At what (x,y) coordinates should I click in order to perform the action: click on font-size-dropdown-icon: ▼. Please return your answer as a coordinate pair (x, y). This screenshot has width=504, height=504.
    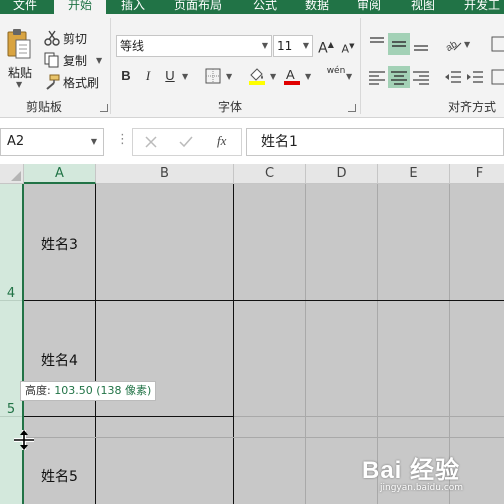
    Looking at the image, I should click on (306, 46).